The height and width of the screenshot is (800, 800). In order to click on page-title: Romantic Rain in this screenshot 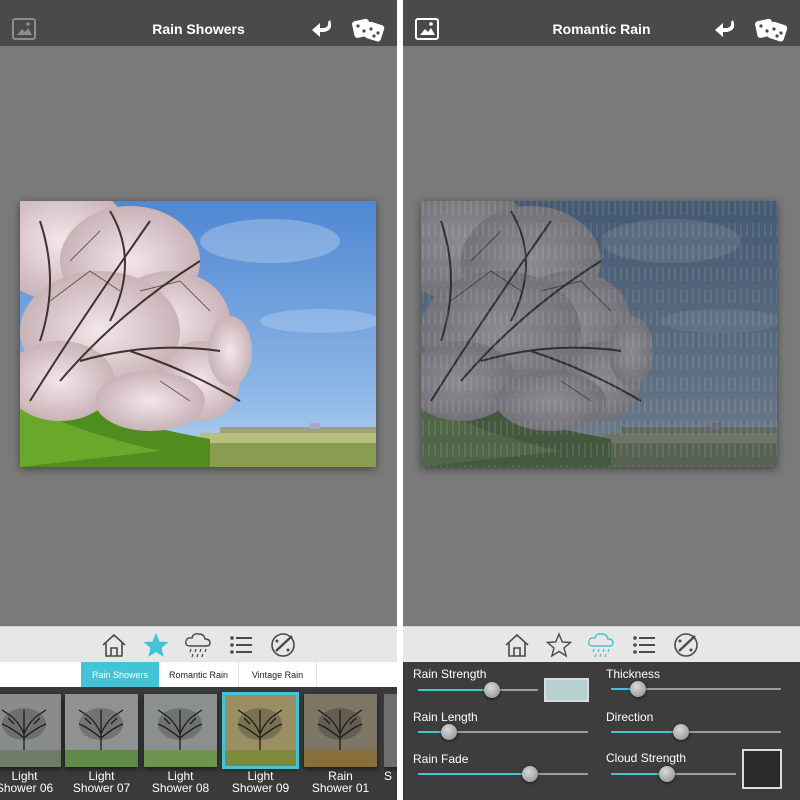, I will do `click(601, 29)`.